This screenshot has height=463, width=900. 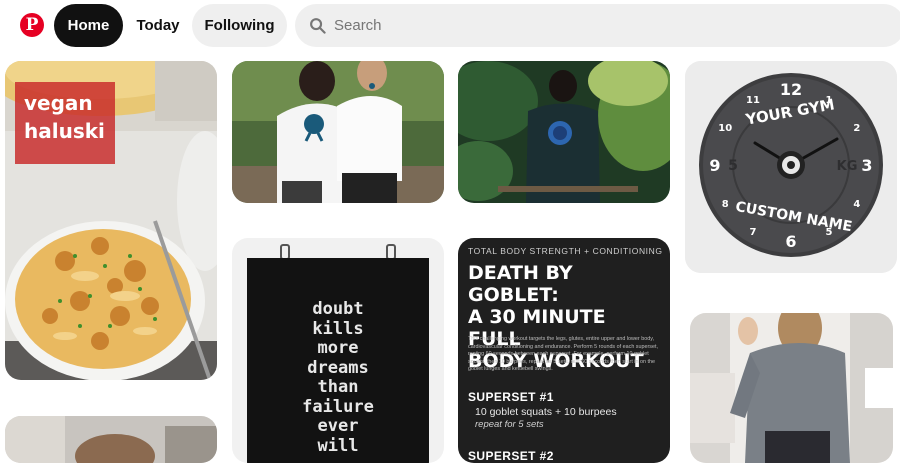 I want to click on search-bar, so click(x=597, y=25).